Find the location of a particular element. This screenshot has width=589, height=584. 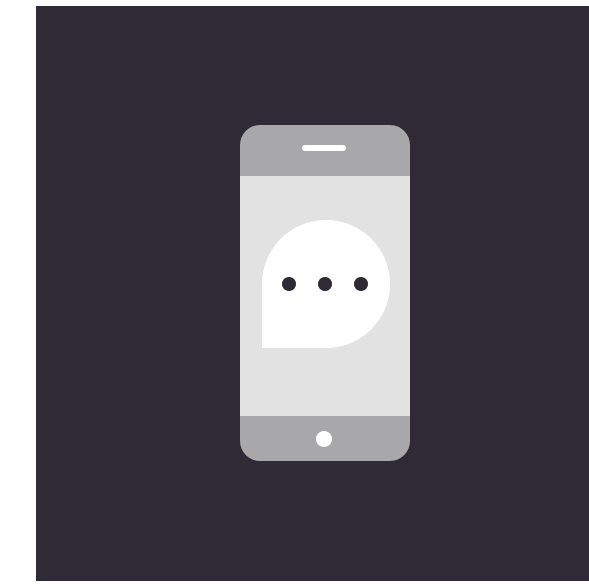

chat-bubble-icon is located at coordinates (326, 284).